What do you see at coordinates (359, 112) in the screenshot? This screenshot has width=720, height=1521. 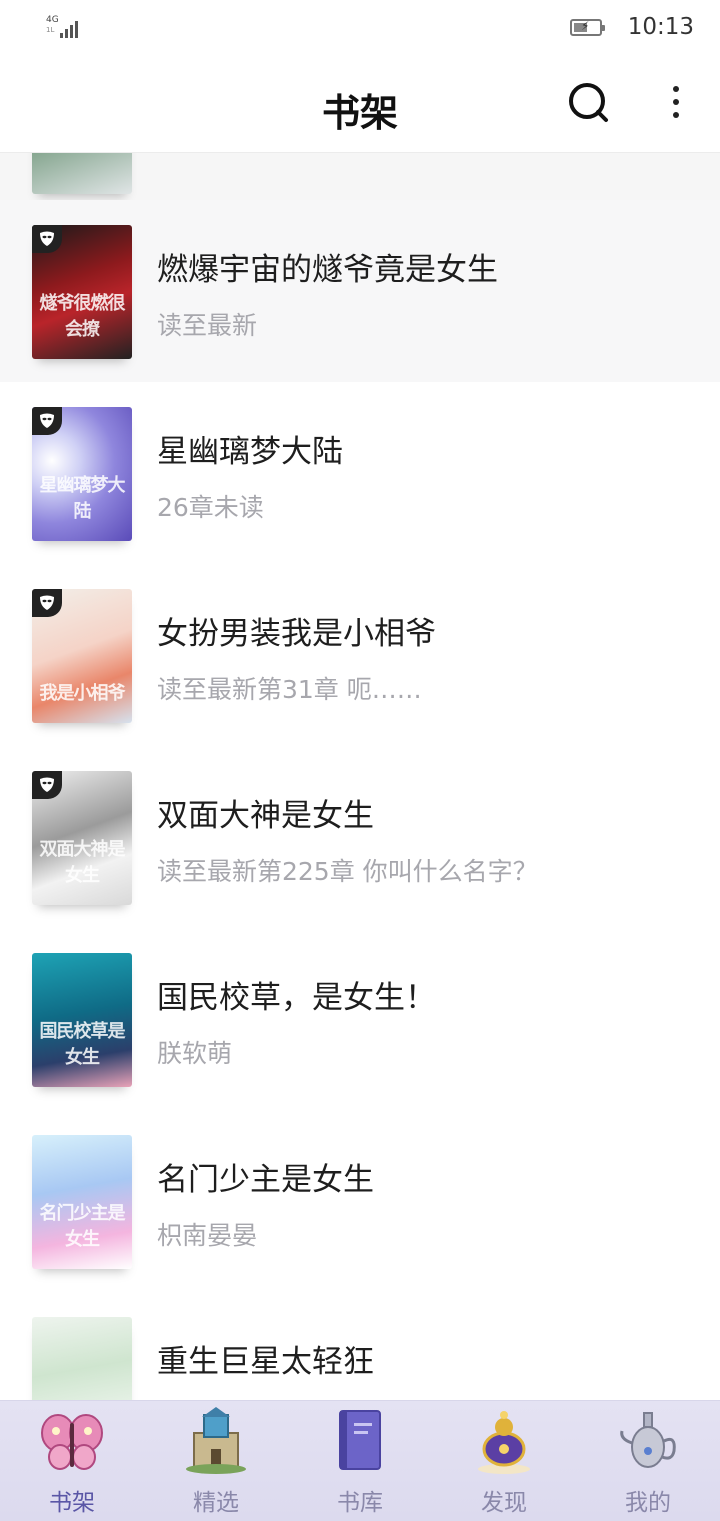 I see `page-title: 书架` at bounding box center [359, 112].